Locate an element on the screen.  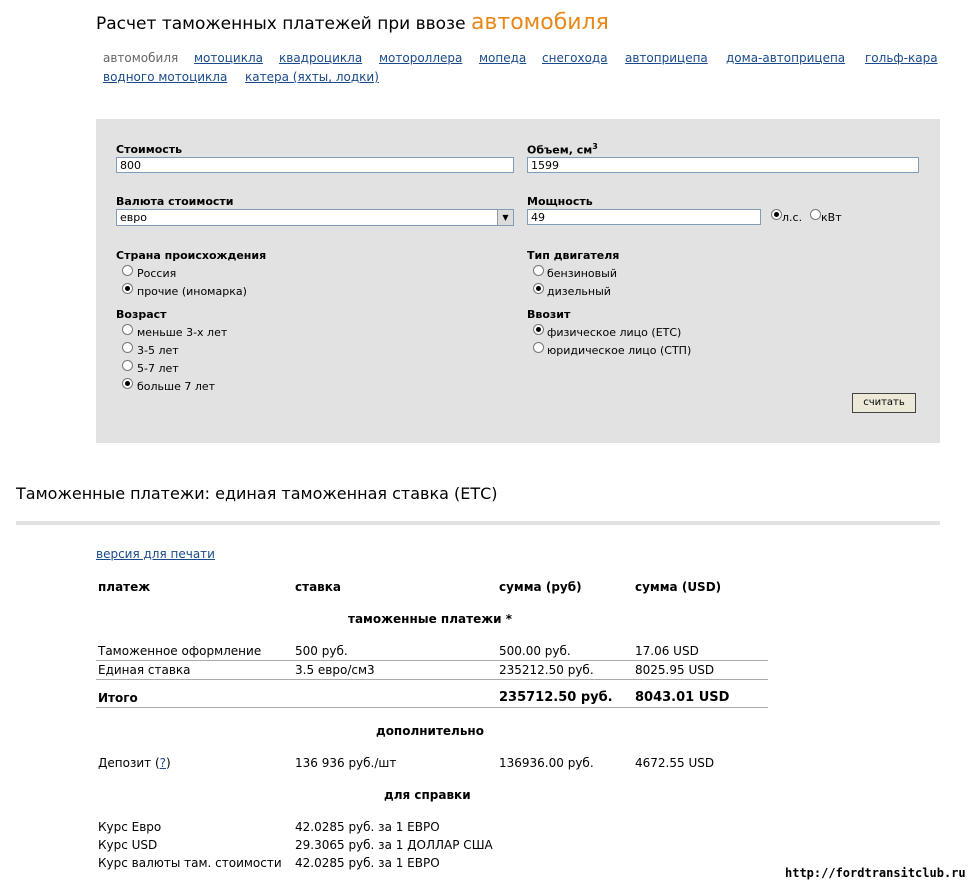
importer-label: Ввозит is located at coordinates (549, 314).